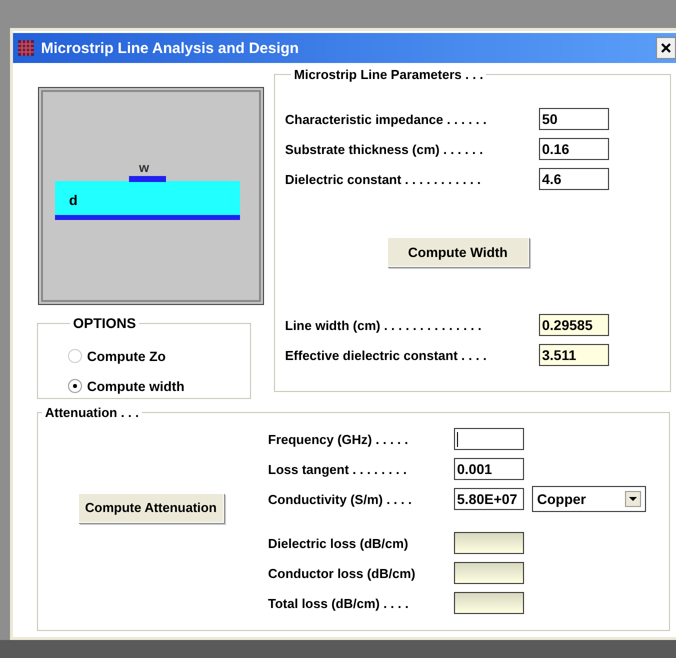  Describe the element at coordinates (338, 469) in the screenshot. I see `field-label: Loss tangent . . . . . . . .` at that location.